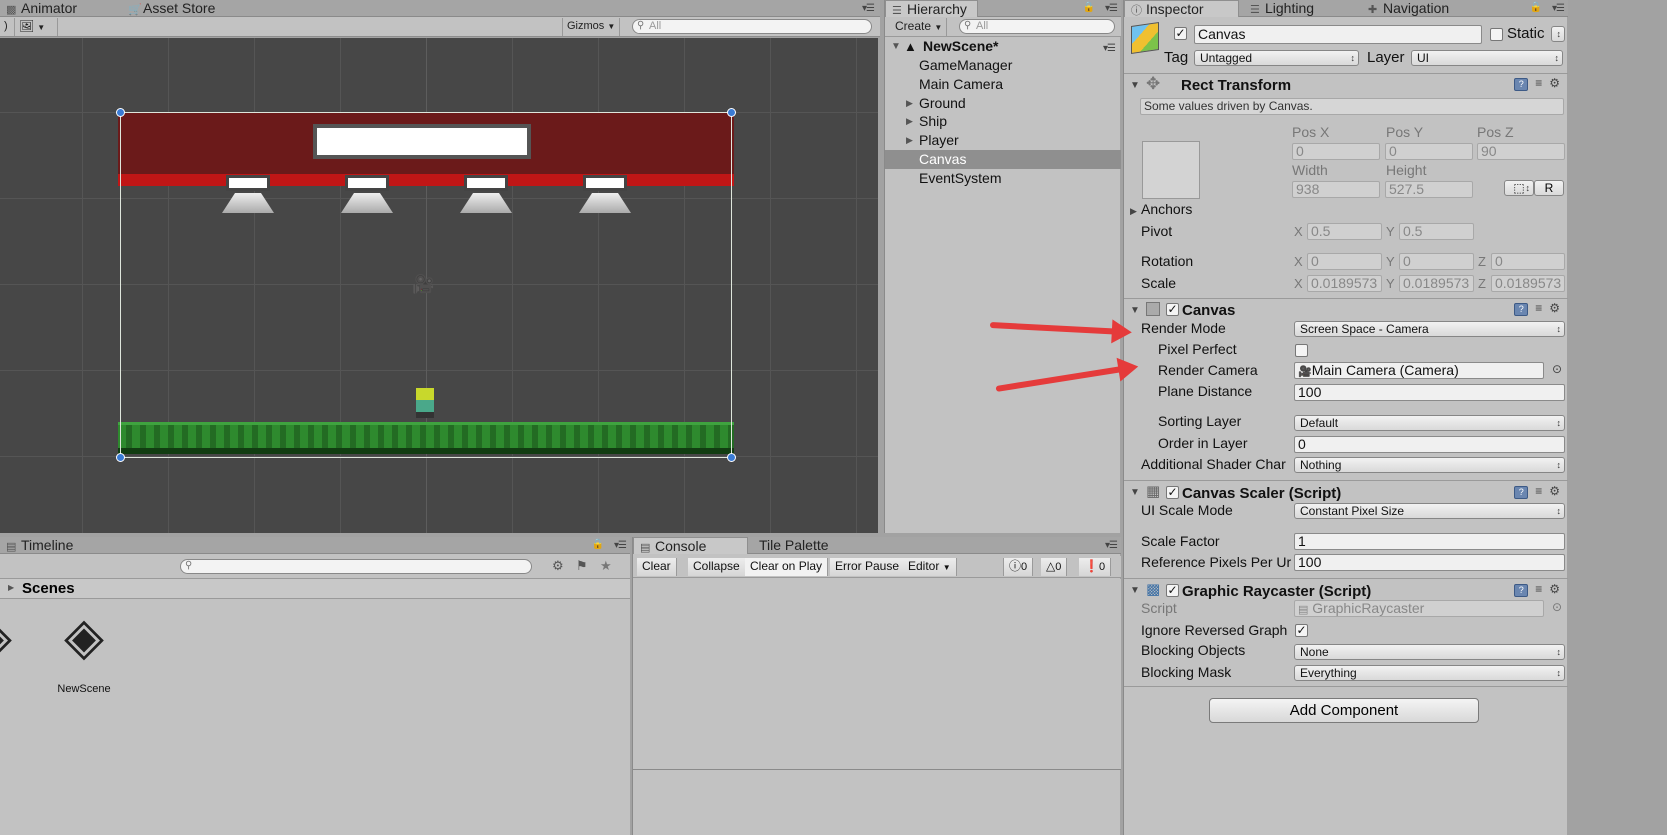 This screenshot has height=835, width=1667. I want to click on hierarchy-item: Main Camera, so click(1003, 84).